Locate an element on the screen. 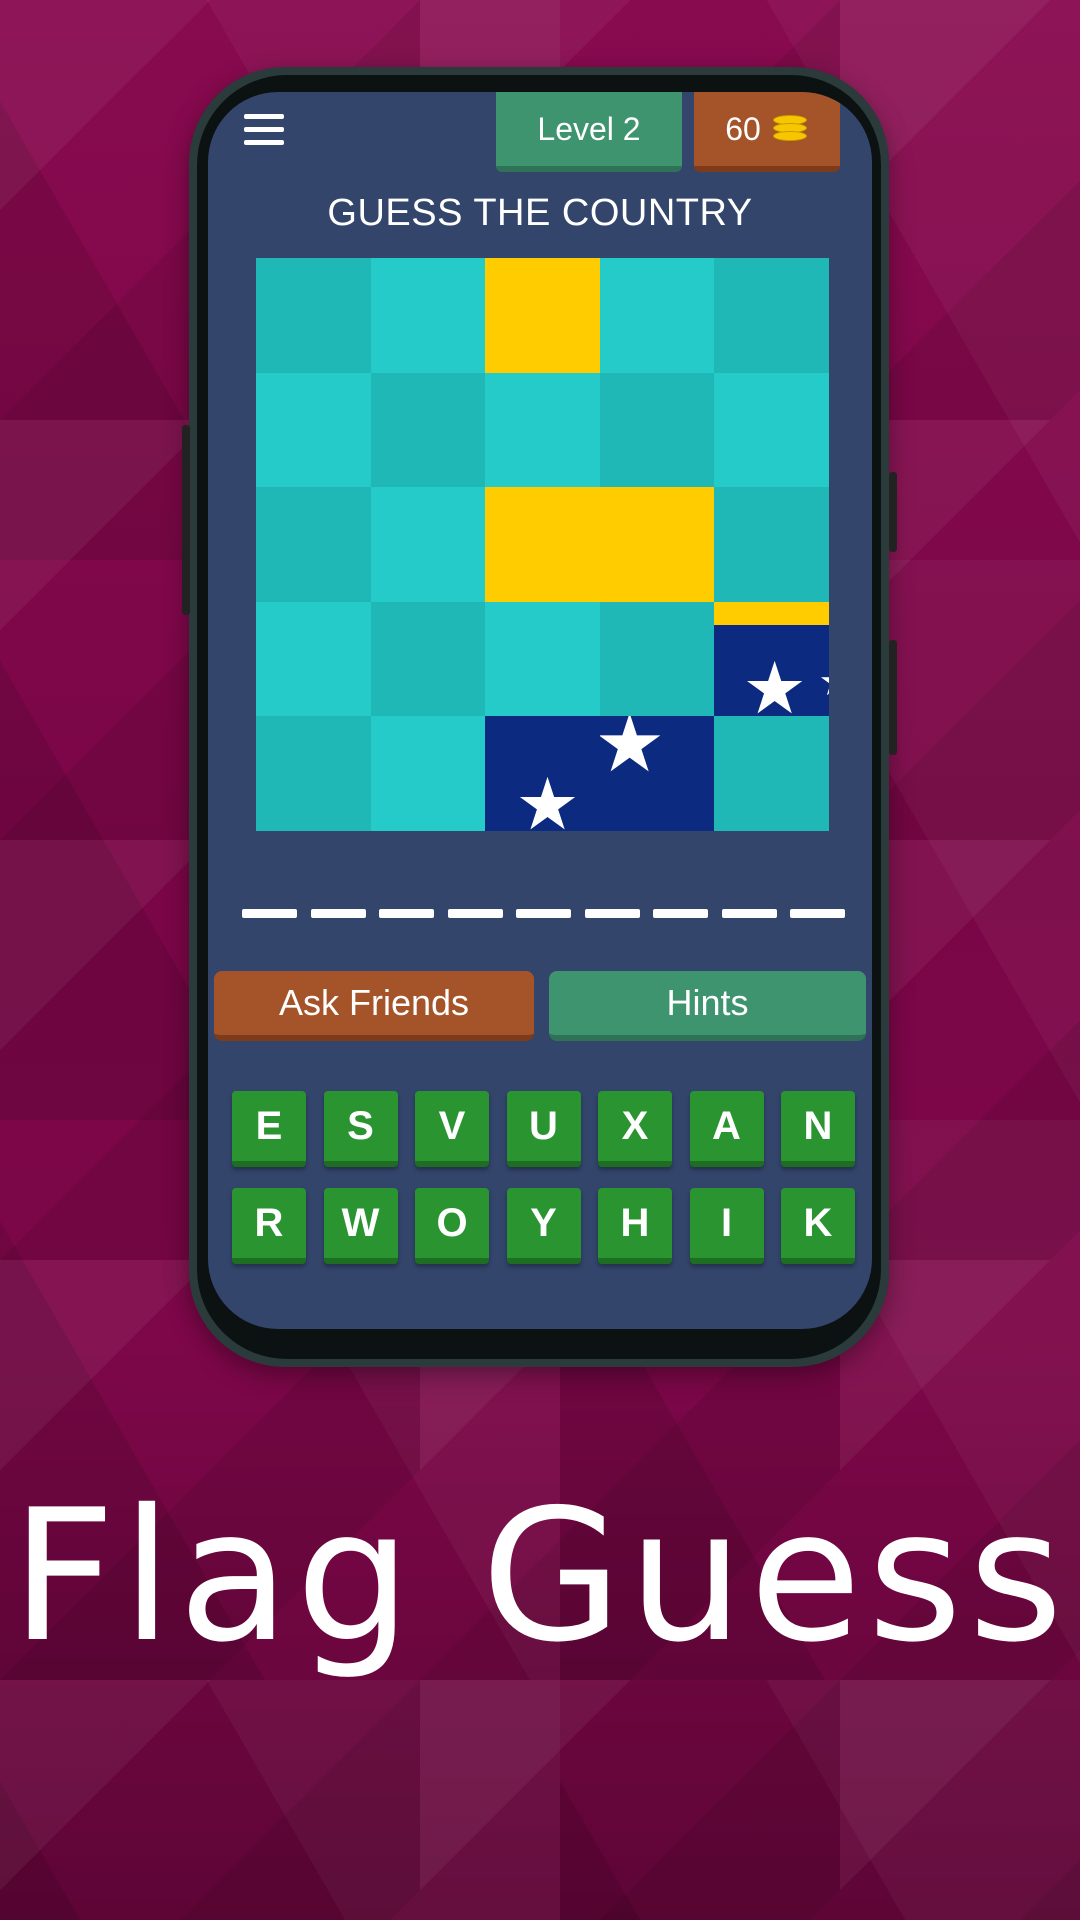 This screenshot has width=1080, height=1920. app-name-title: Flag Guess is located at coordinates (540, 1576).